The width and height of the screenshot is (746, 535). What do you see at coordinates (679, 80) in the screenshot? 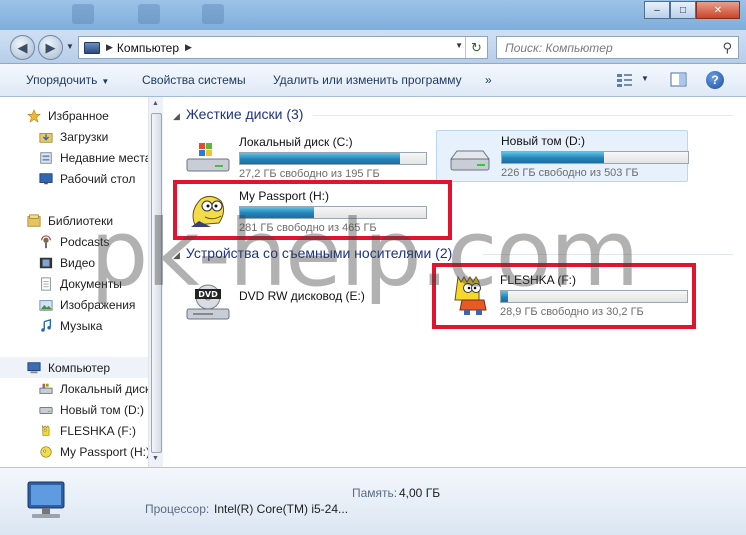
I see `preview-pane-icon` at bounding box center [679, 80].